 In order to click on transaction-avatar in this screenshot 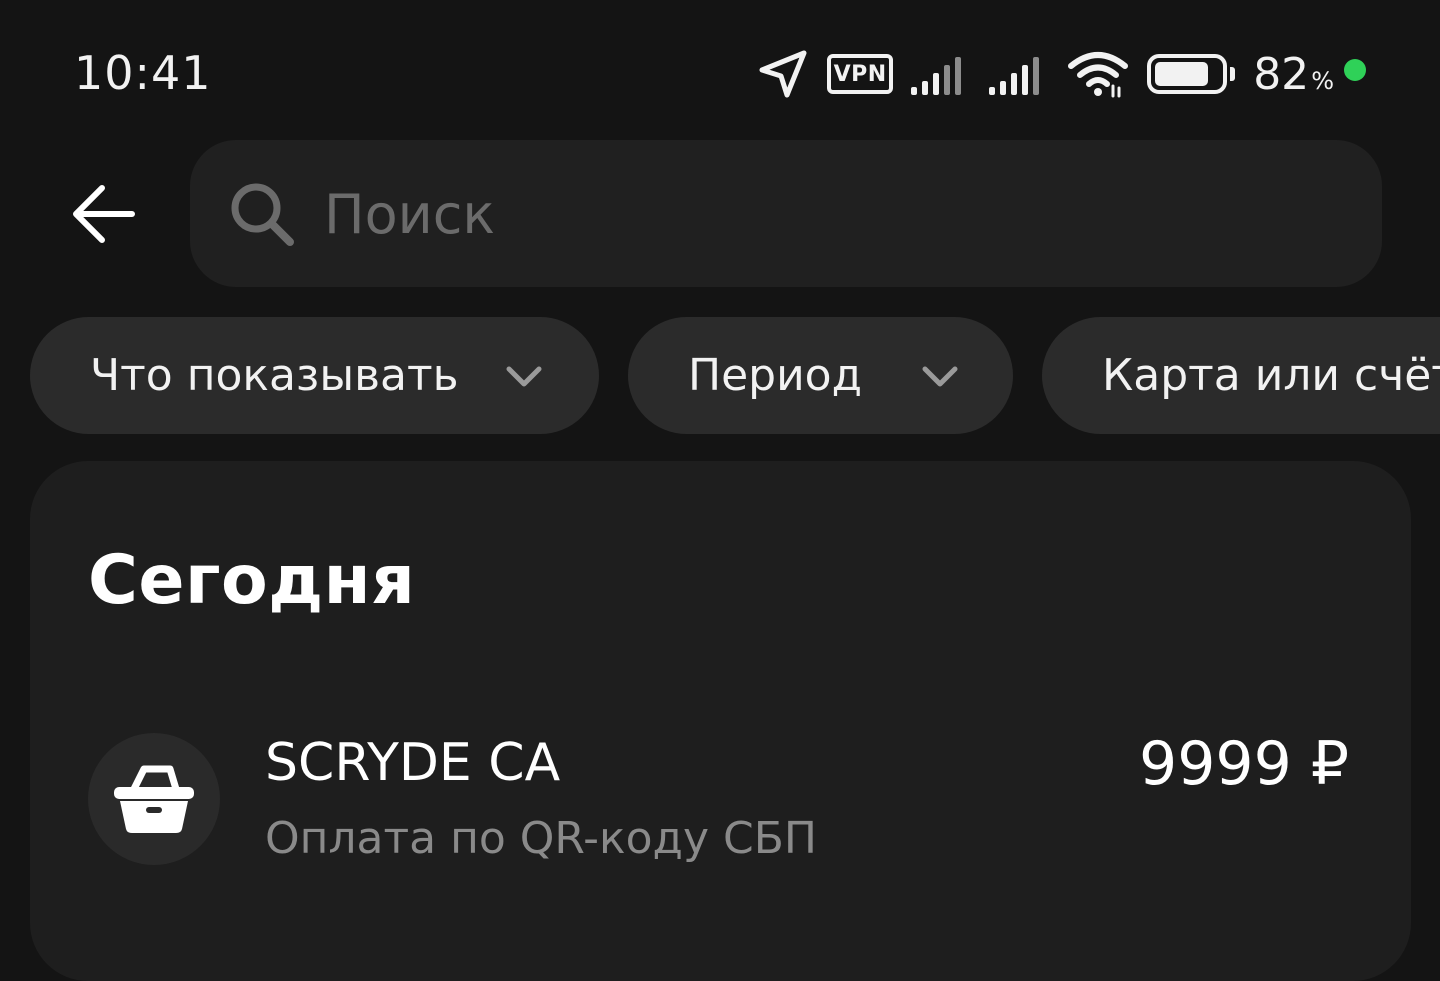, I will do `click(154, 799)`.